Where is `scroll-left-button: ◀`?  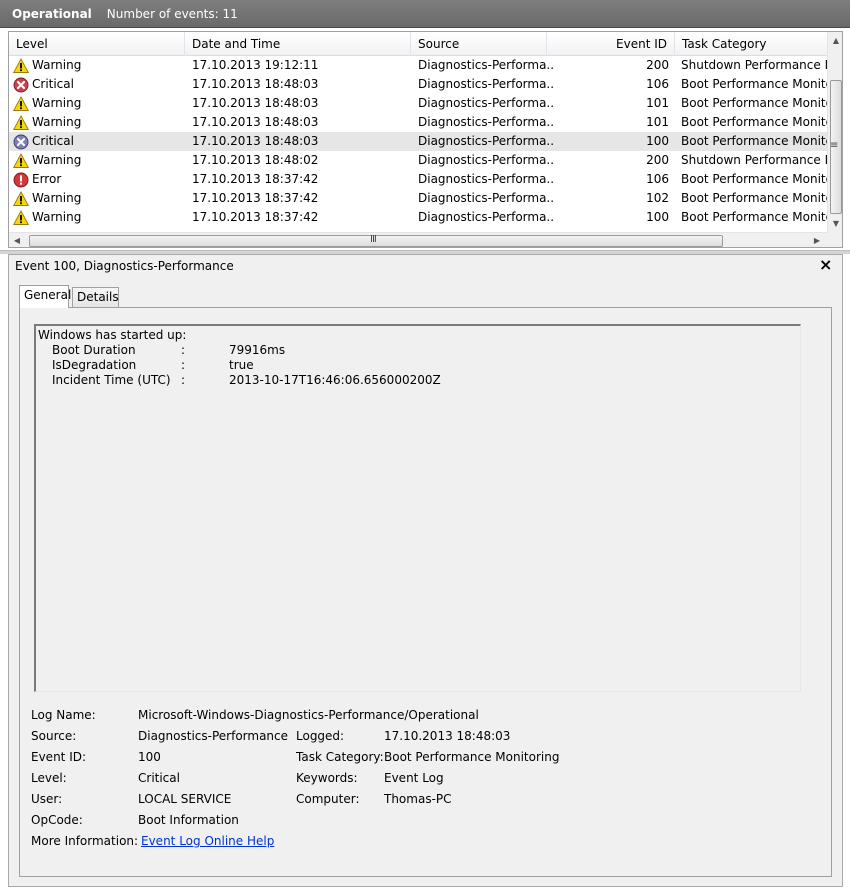
scroll-left-button: ◀ is located at coordinates (17, 240).